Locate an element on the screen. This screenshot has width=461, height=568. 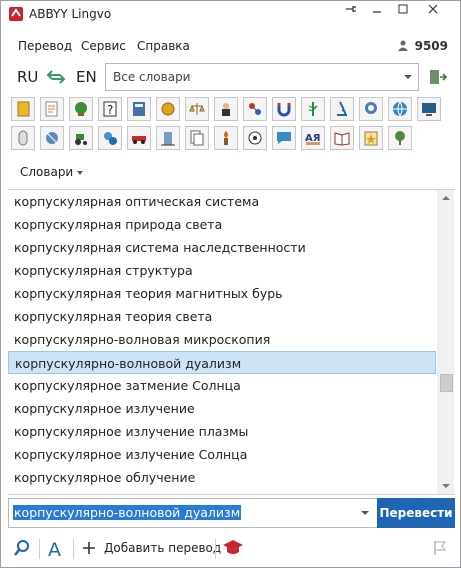
scroll-up-icon is located at coordinates (446, 198).